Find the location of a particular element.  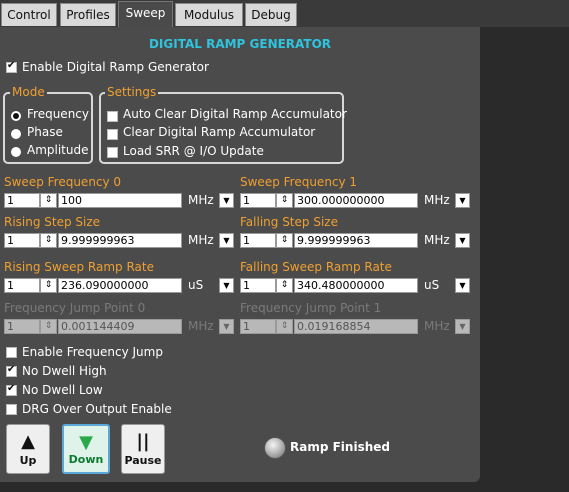

sweep-freq-0-unit: MHz is located at coordinates (201, 200).